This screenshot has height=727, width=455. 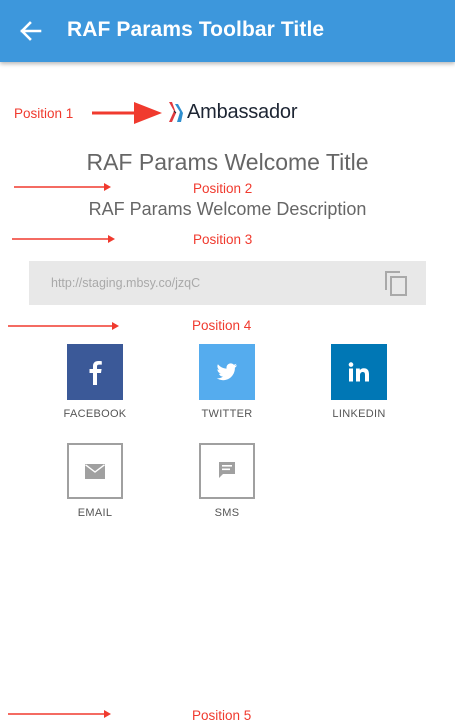 What do you see at coordinates (176, 112) in the screenshot?
I see `ambassador-logo-icon` at bounding box center [176, 112].